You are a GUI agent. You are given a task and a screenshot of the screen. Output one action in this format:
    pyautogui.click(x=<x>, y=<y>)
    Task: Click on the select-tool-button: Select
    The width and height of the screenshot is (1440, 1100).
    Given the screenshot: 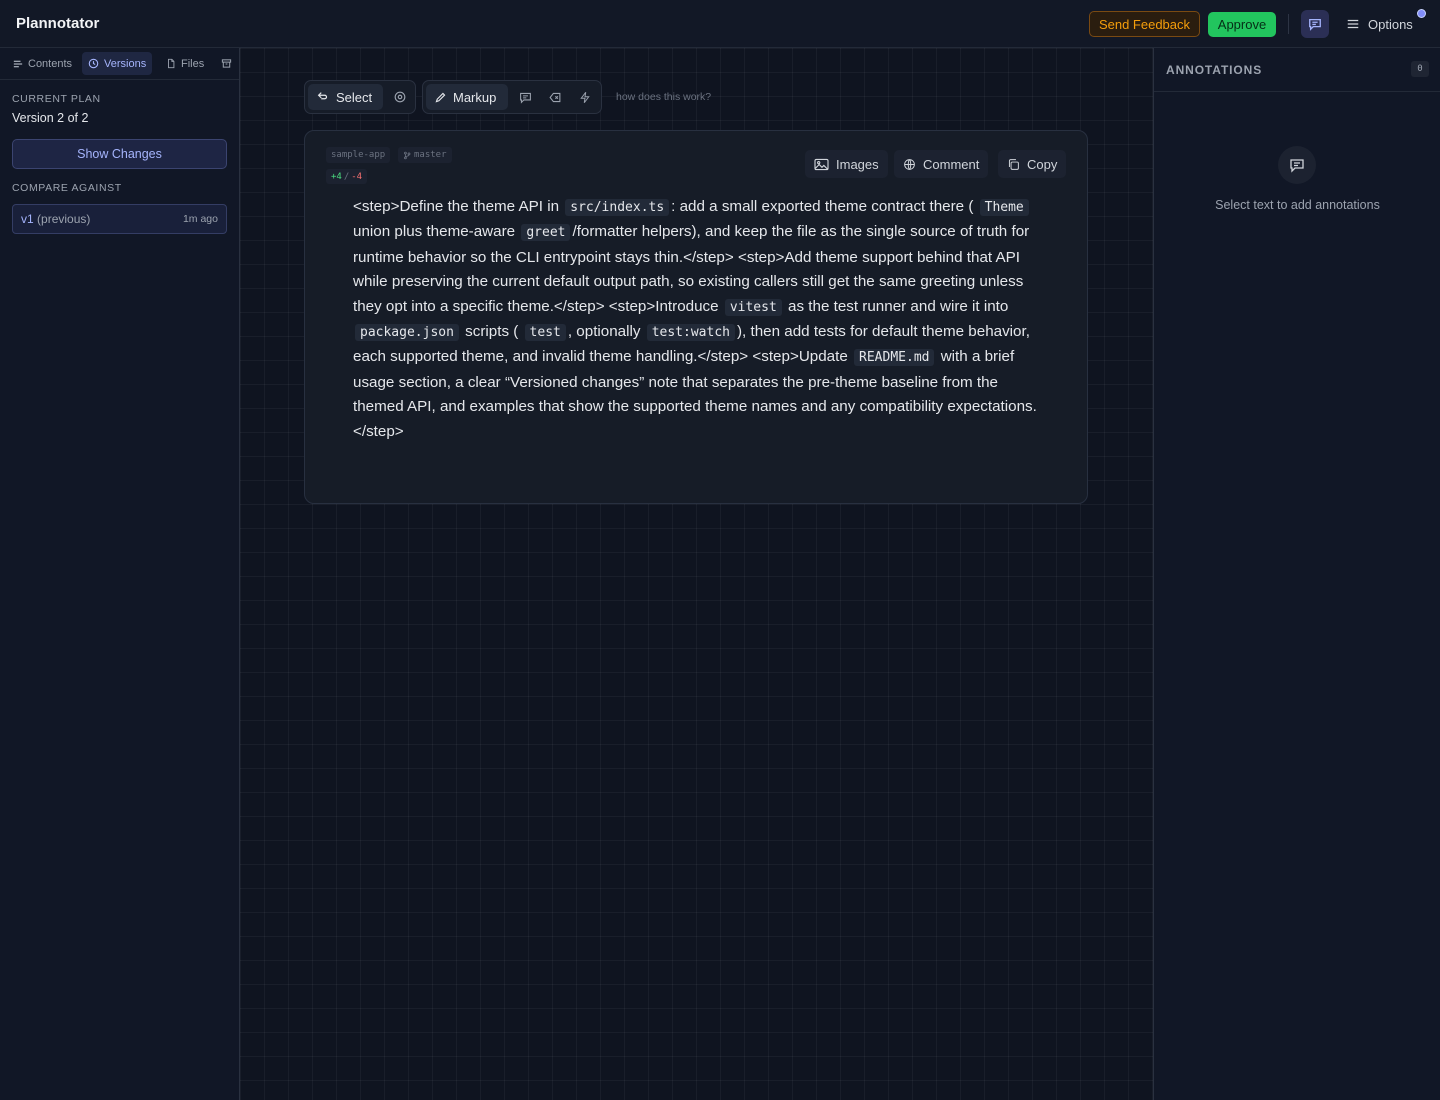 What is the action you would take?
    pyautogui.click(x=345, y=97)
    